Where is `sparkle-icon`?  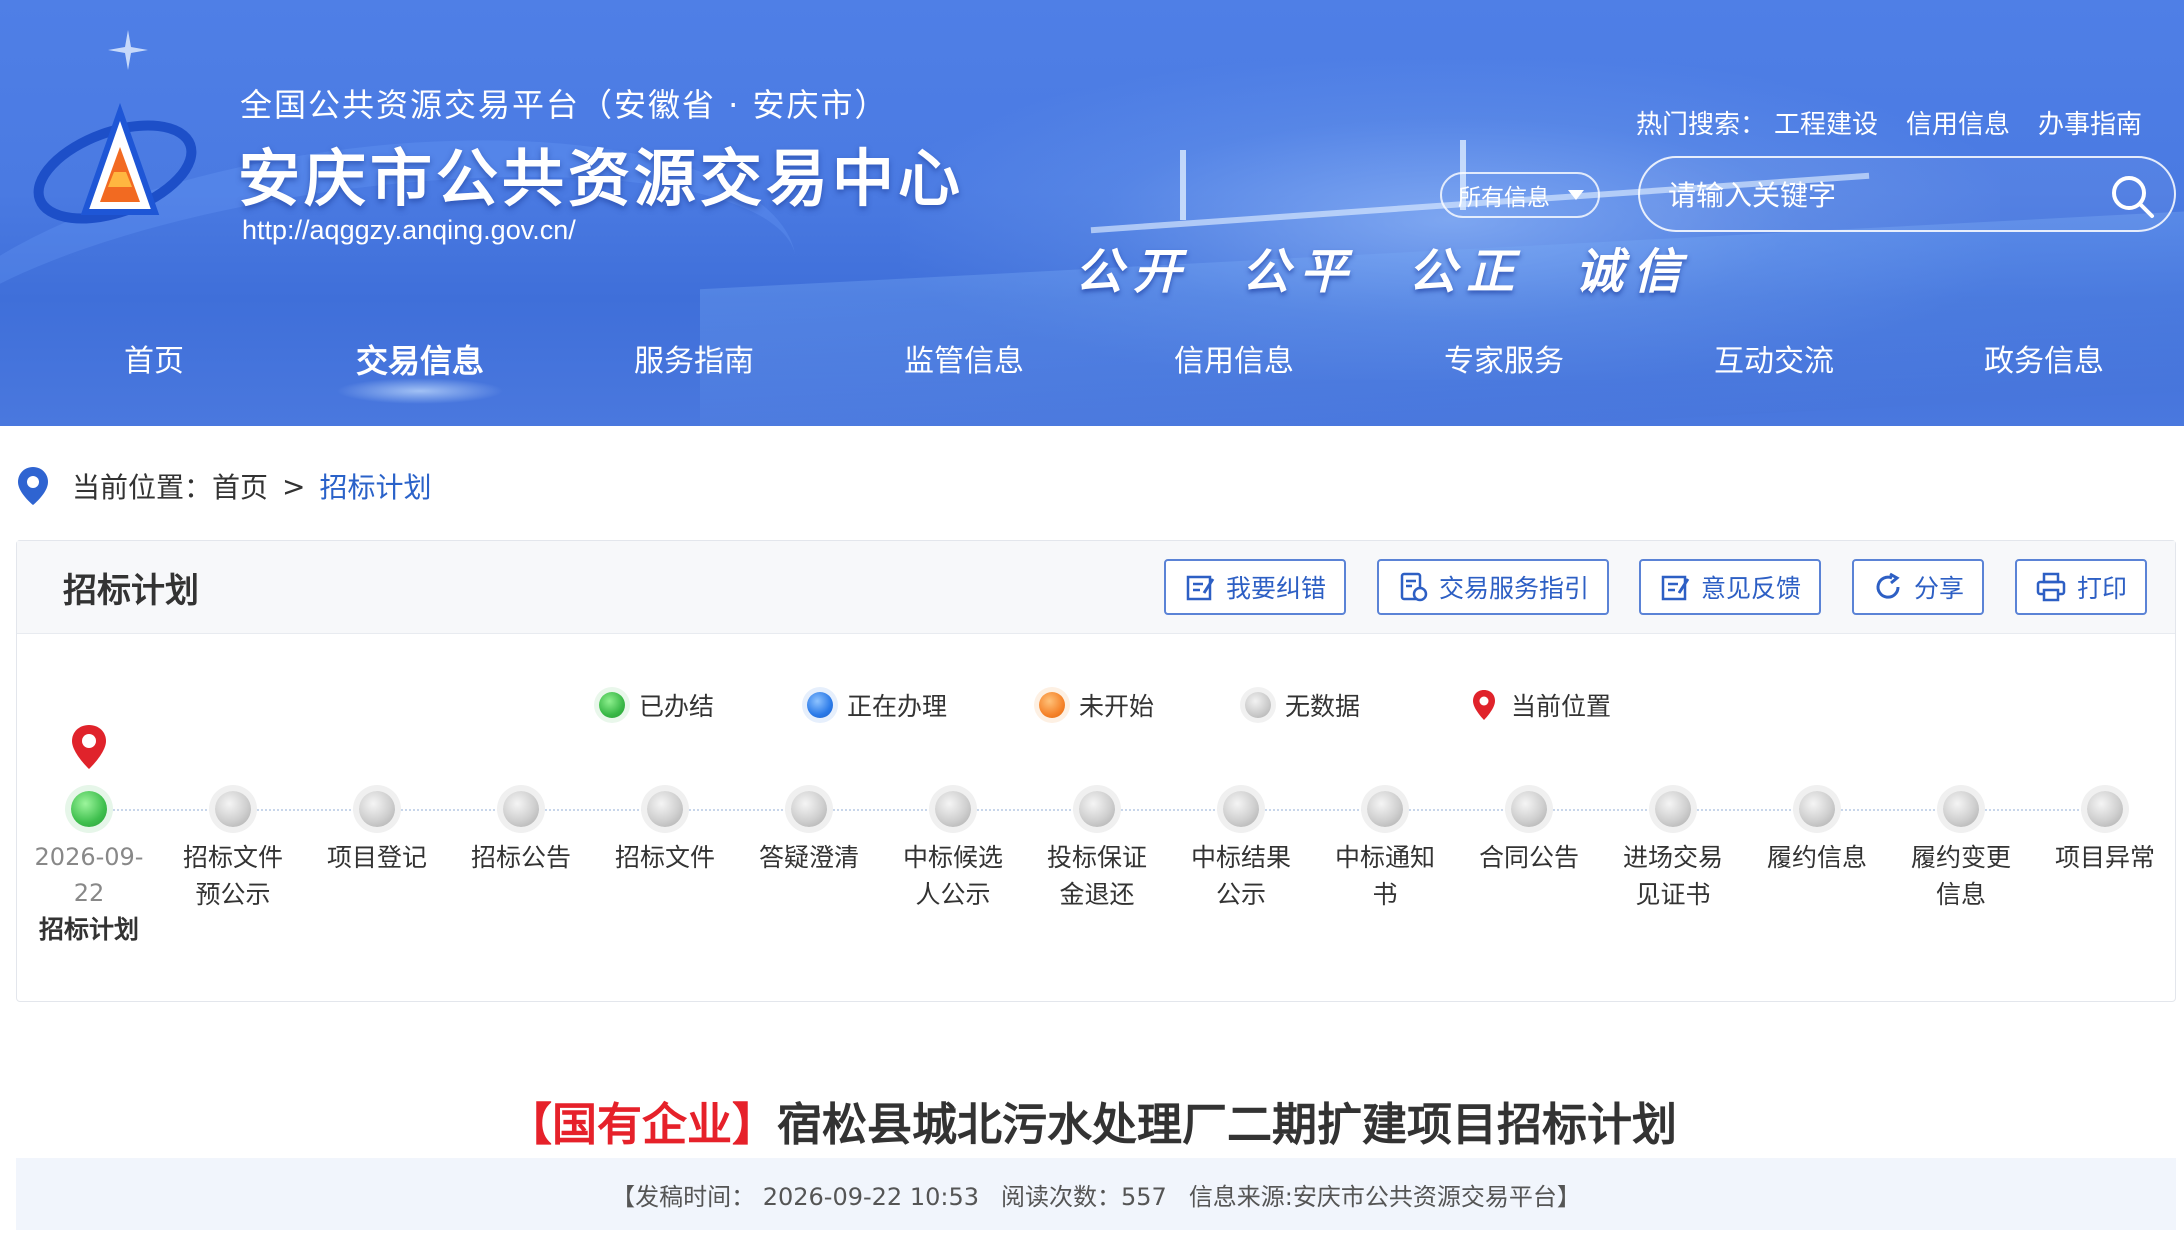 sparkle-icon is located at coordinates (128, 50).